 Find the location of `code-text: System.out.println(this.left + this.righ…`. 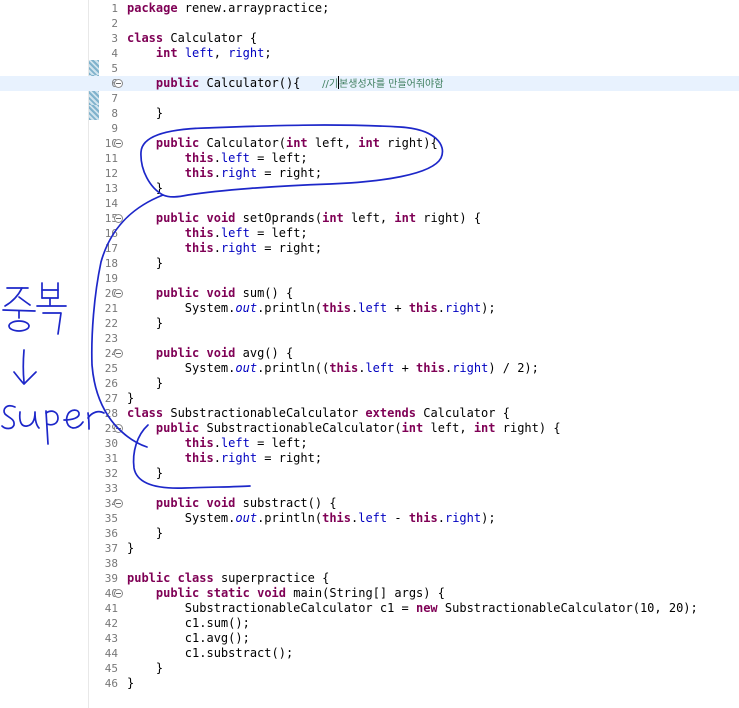

code-text: System.out.println(this.left + this.righ… is located at coordinates (311, 308).